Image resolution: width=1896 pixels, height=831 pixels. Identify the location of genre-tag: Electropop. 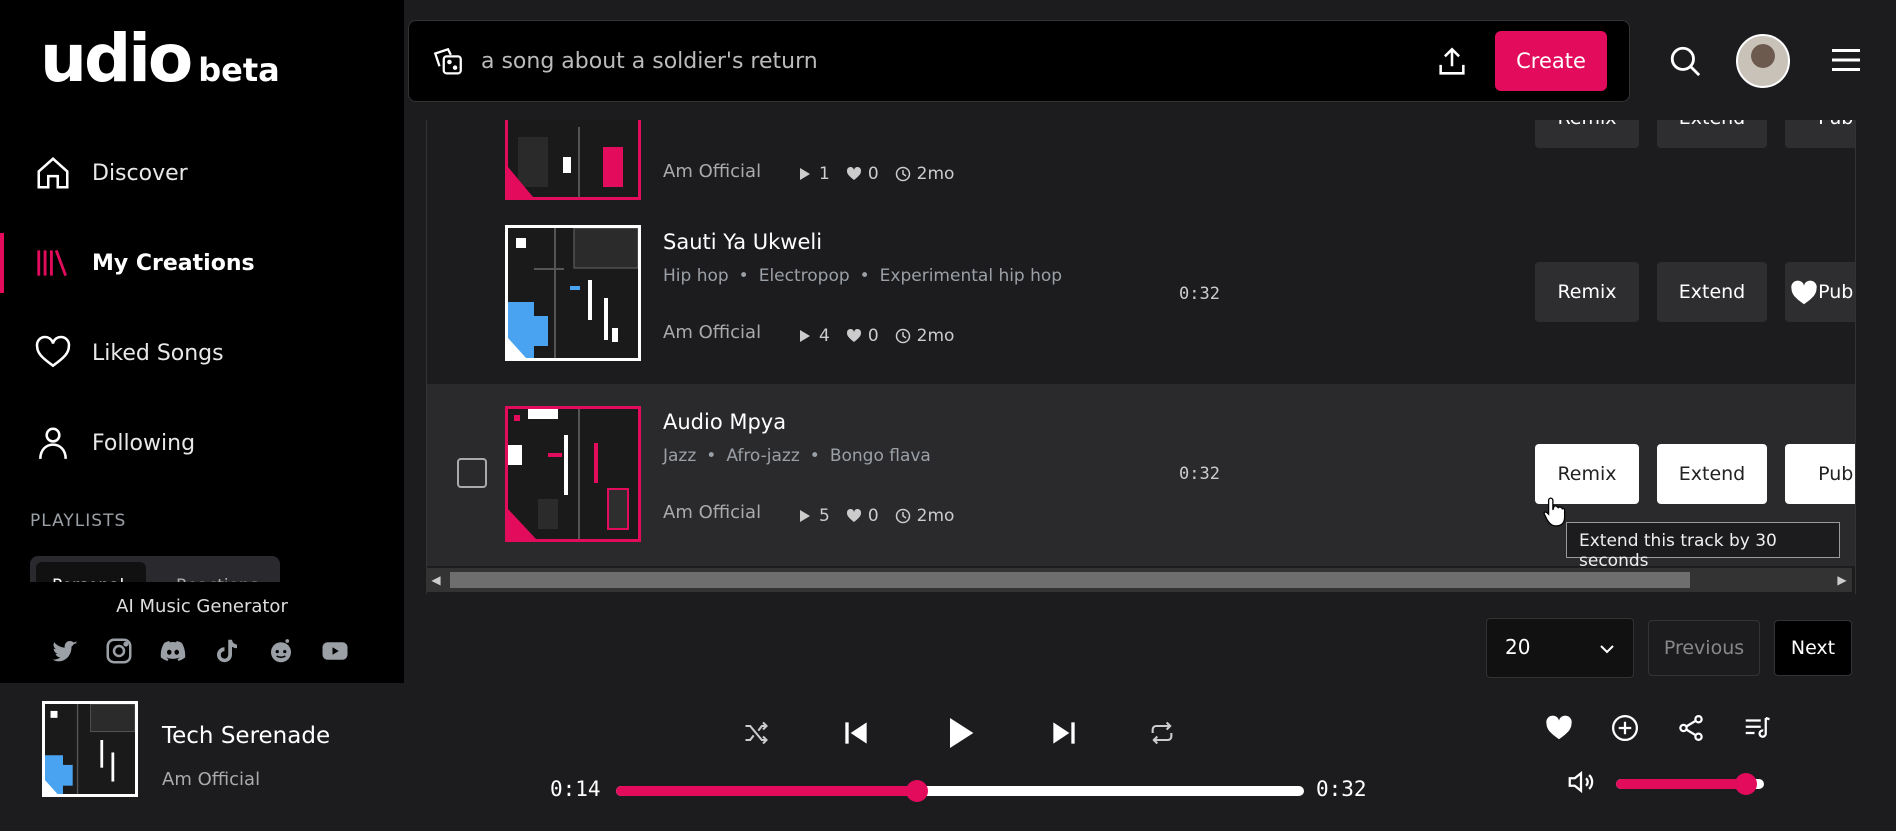
(804, 276).